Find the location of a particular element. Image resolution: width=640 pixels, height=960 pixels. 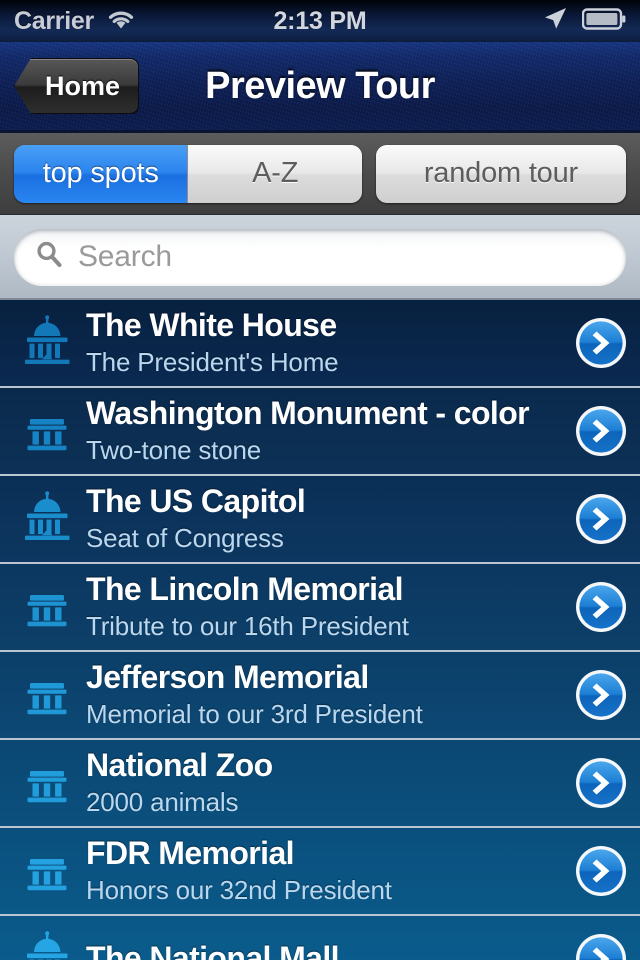

segmented-control-secondary: random tour is located at coordinates (500, 173).